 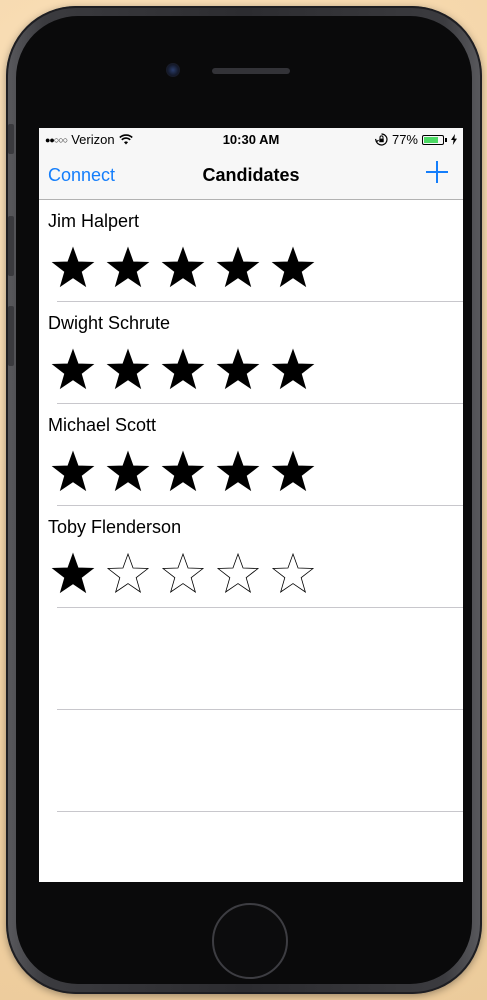 What do you see at coordinates (251, 71) in the screenshot?
I see `earpiece-speaker` at bounding box center [251, 71].